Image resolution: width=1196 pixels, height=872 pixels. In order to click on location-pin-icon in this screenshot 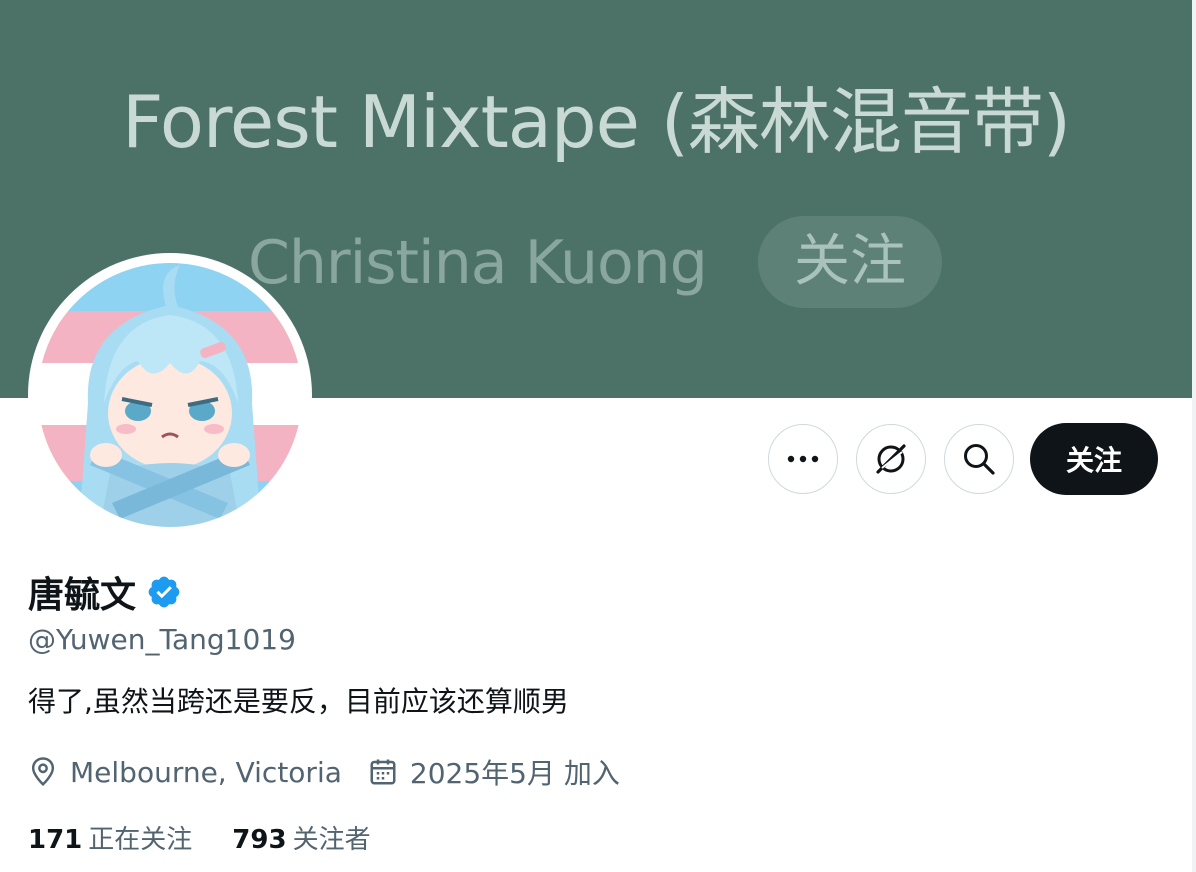, I will do `click(43, 771)`.